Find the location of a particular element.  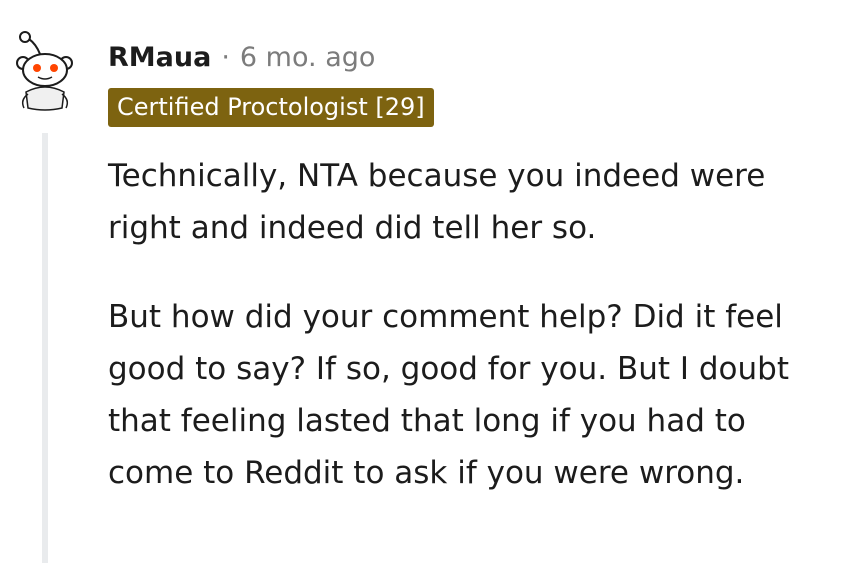

comment-time: 6 mo. ago is located at coordinates (307, 57).